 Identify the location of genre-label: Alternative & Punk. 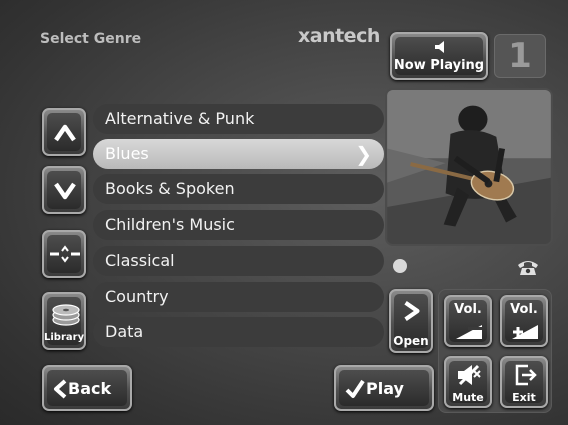
(180, 118).